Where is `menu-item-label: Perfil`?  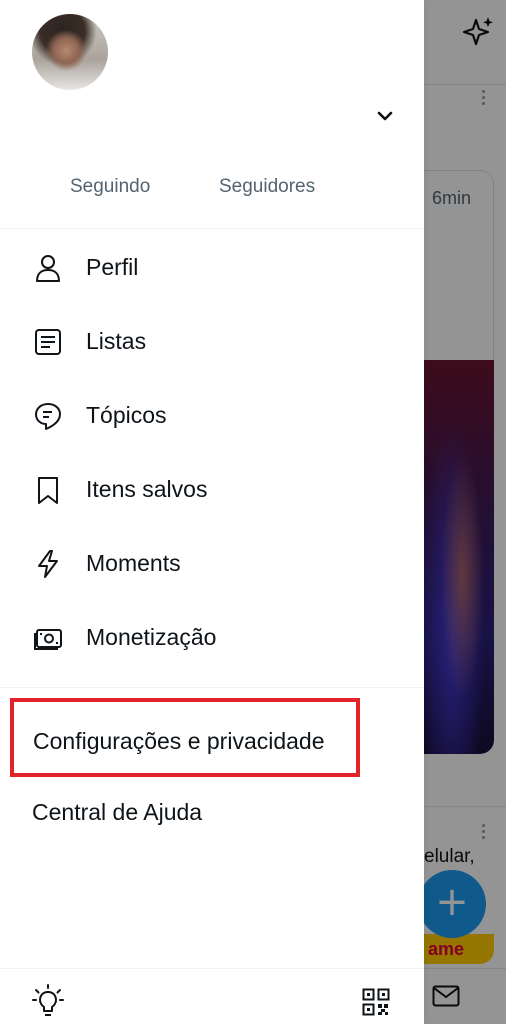
menu-item-label: Perfil is located at coordinates (112, 267).